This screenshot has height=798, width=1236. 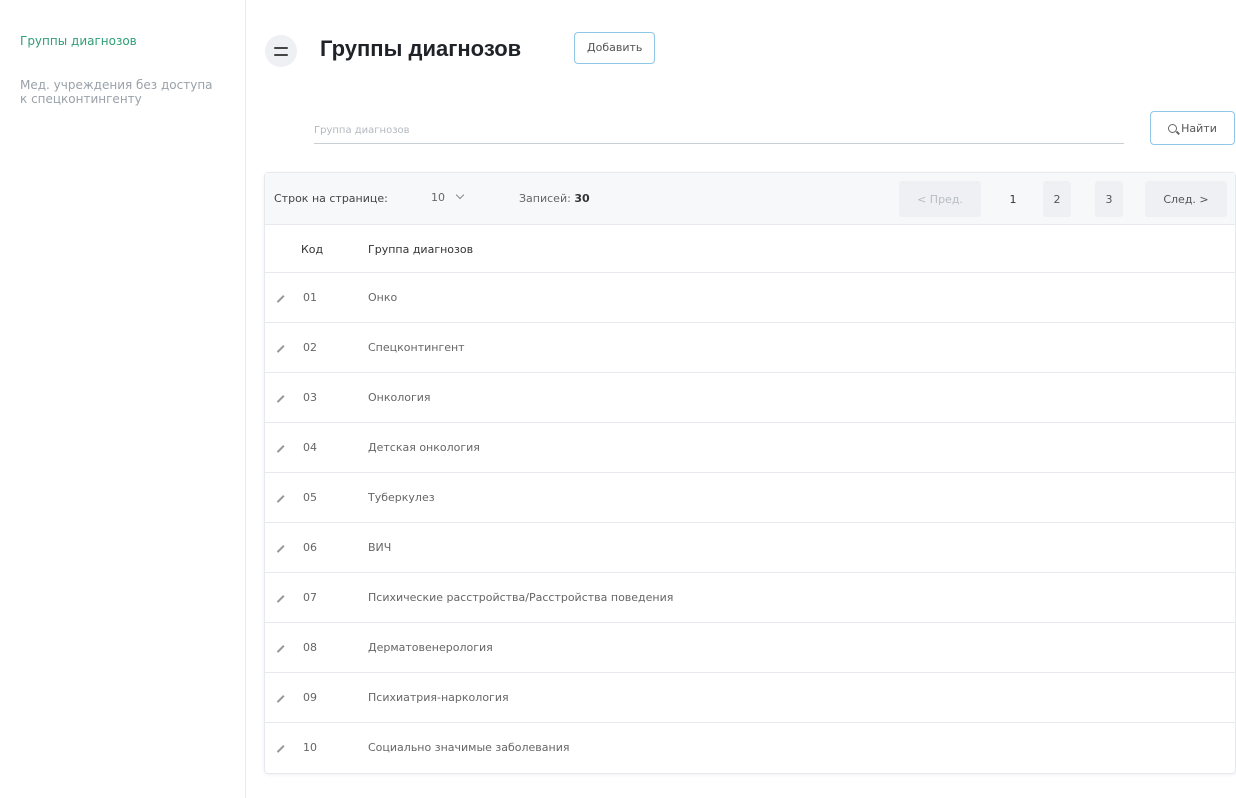 I want to click on cell-code: 10, so click(x=310, y=747).